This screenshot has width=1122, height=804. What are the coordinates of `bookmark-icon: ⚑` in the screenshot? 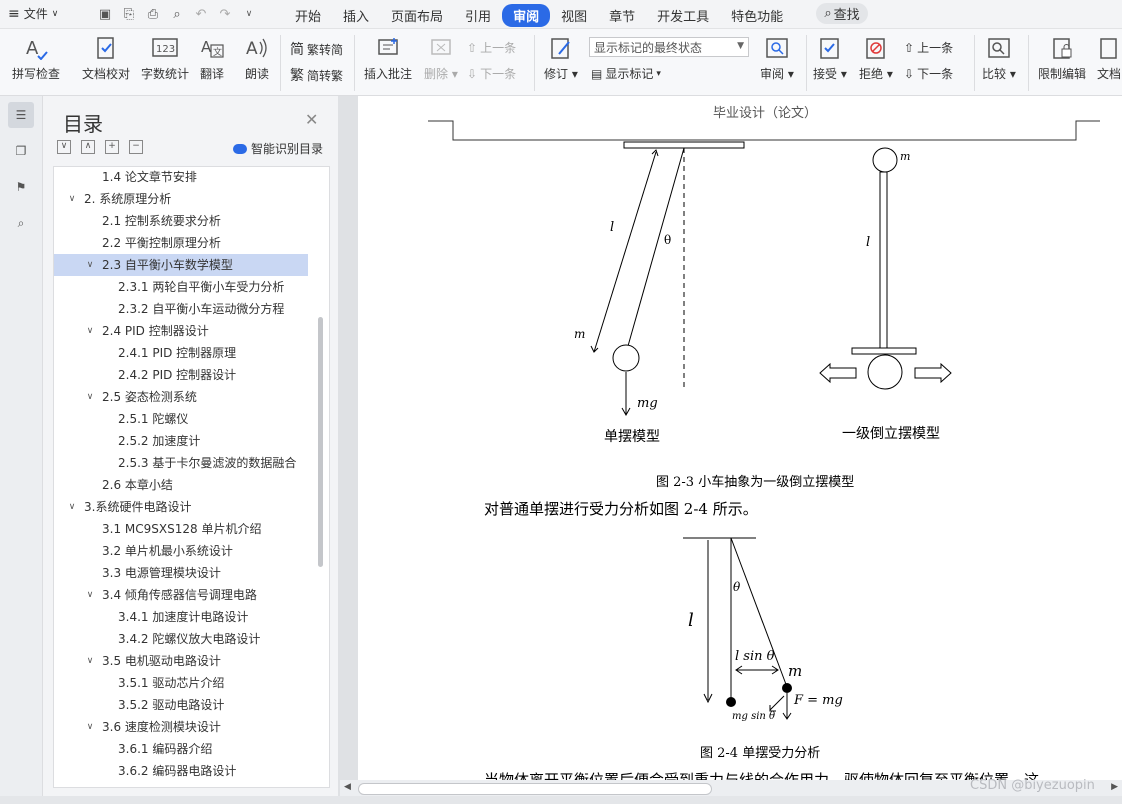 It's located at (21, 187).